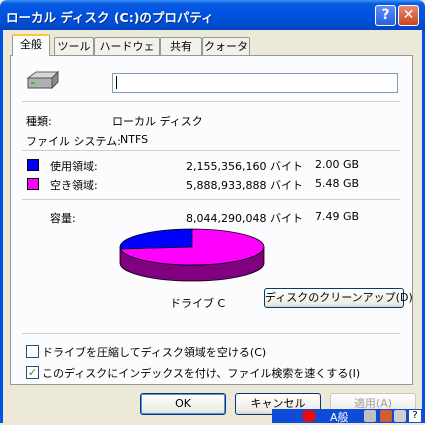 Image resolution: width=425 pixels, height=425 pixels. Describe the element at coordinates (134, 139) in the screenshot. I see `filesystem-value: NTFS` at that location.